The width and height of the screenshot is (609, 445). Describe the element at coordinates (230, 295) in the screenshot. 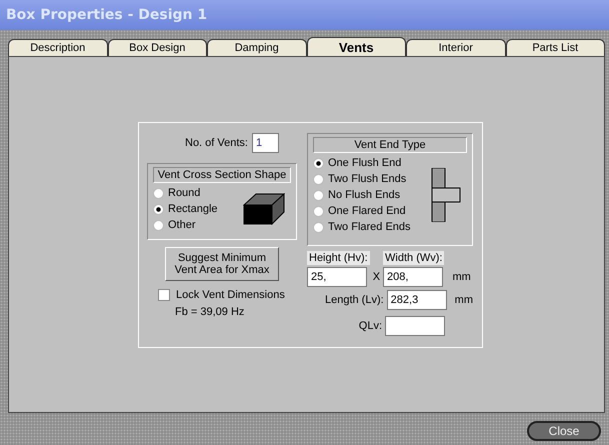

I see `checkbox-label: Lock Vent Dimensions` at that location.